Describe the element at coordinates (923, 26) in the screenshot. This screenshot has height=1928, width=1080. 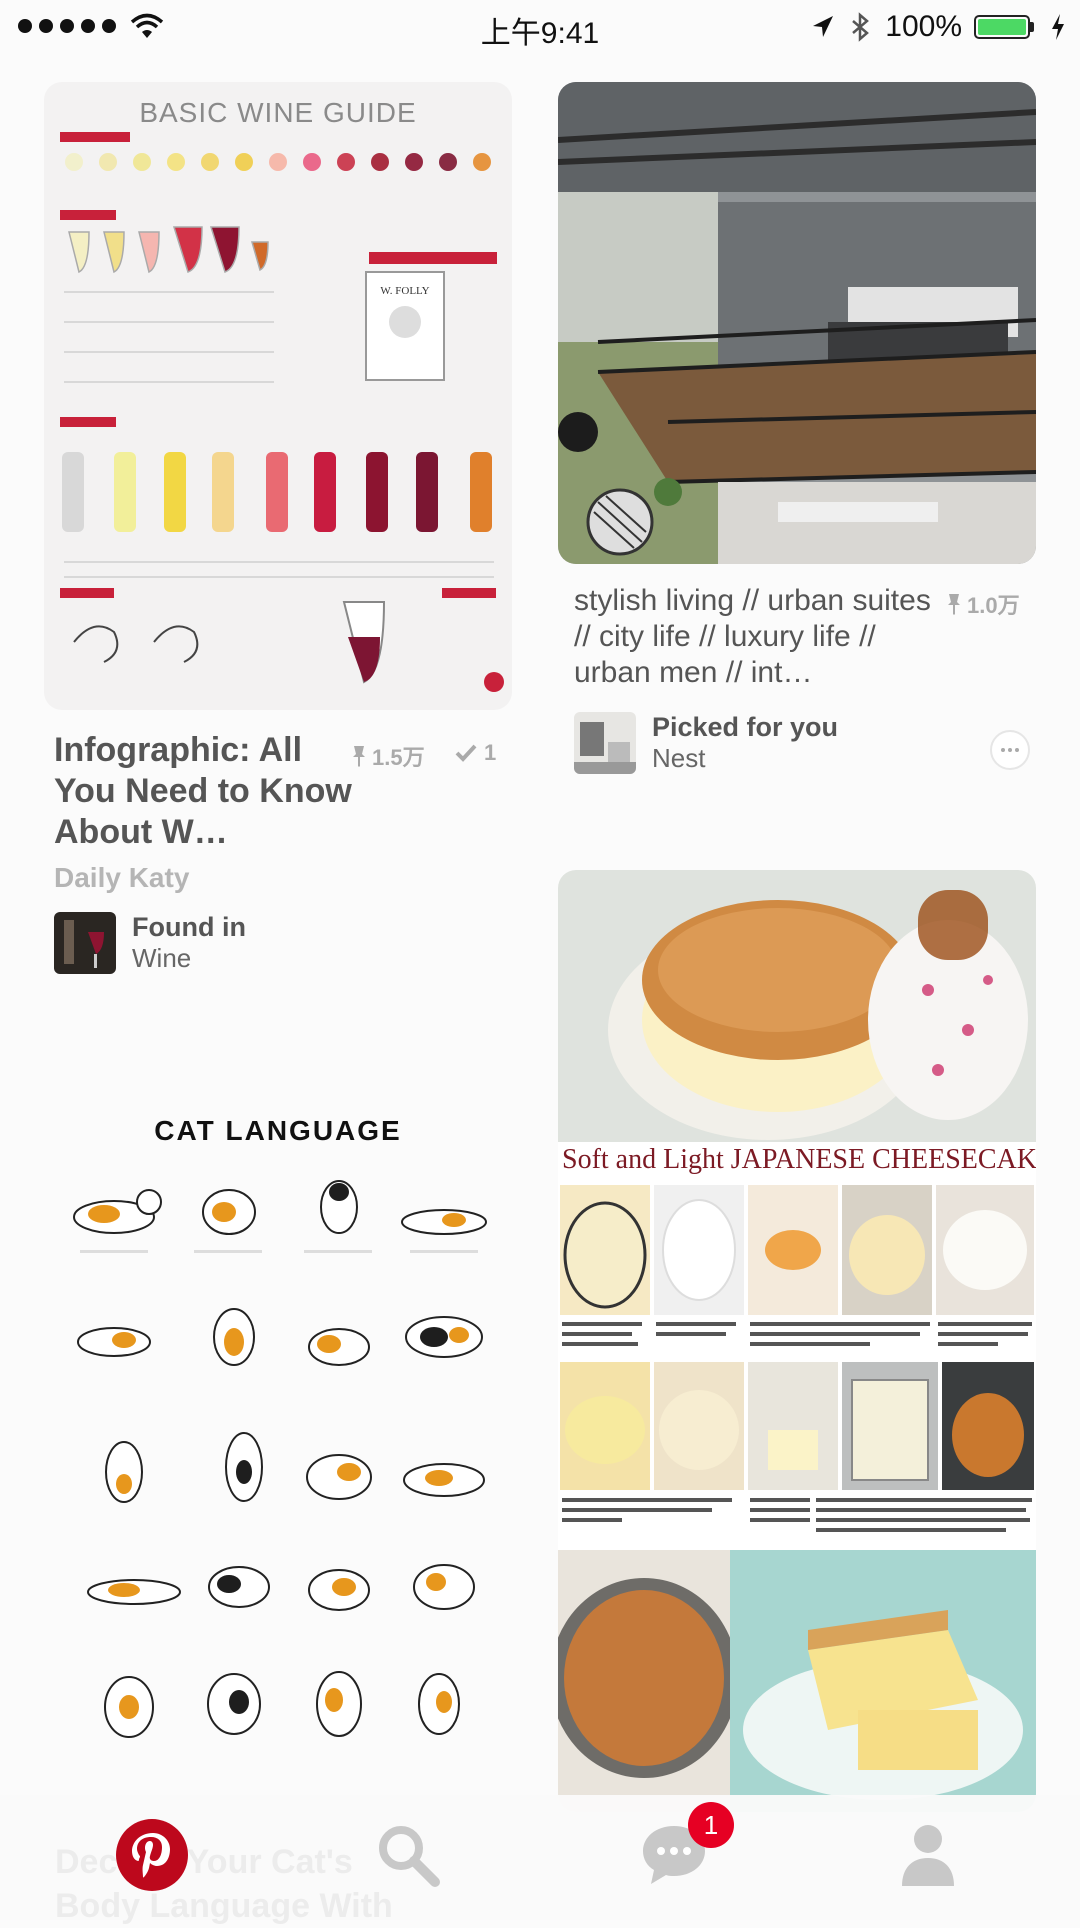
I see `battery-percent: 100%` at that location.